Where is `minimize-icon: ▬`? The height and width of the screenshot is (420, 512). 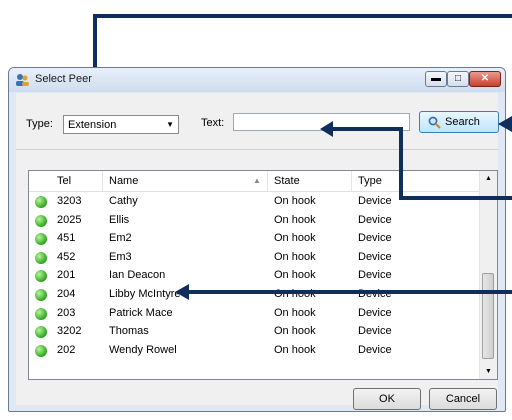 minimize-icon: ▬ is located at coordinates (436, 78).